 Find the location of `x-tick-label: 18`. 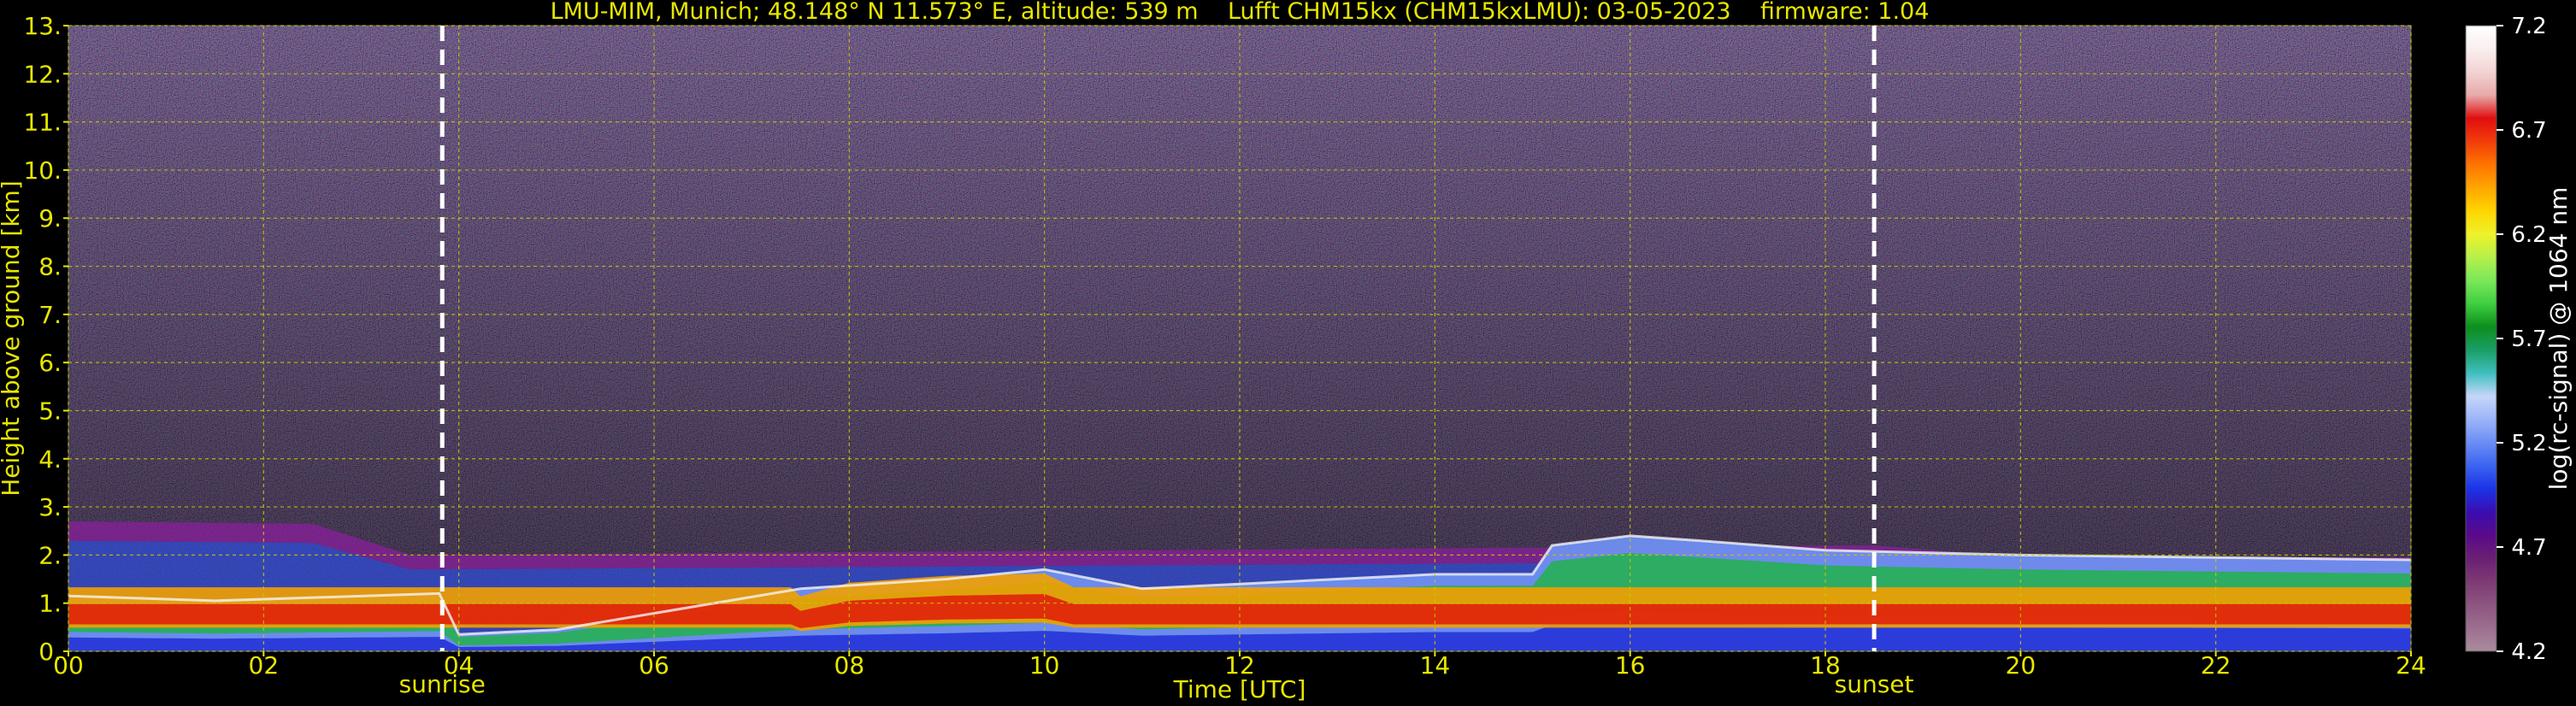

x-tick-label: 18 is located at coordinates (1825, 665).